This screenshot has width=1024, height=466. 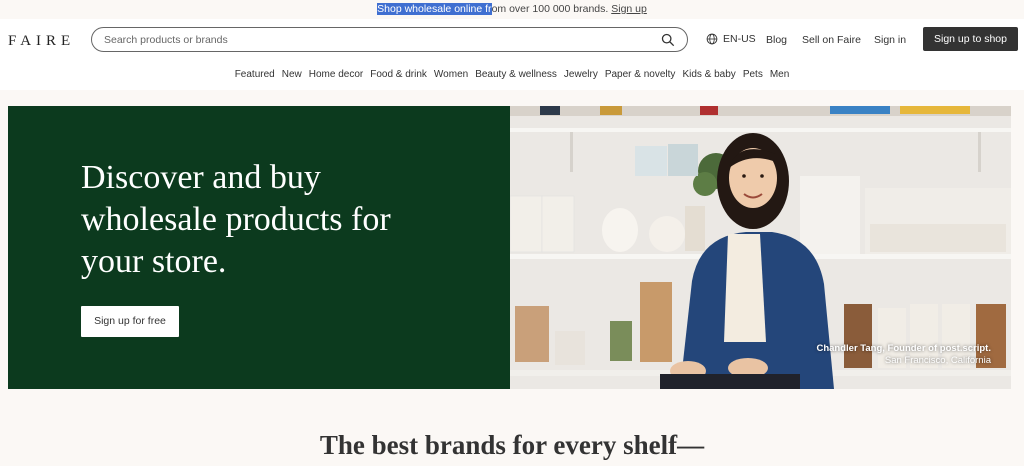 What do you see at coordinates (398, 74) in the screenshot?
I see `category-food-drink: Food & drink` at bounding box center [398, 74].